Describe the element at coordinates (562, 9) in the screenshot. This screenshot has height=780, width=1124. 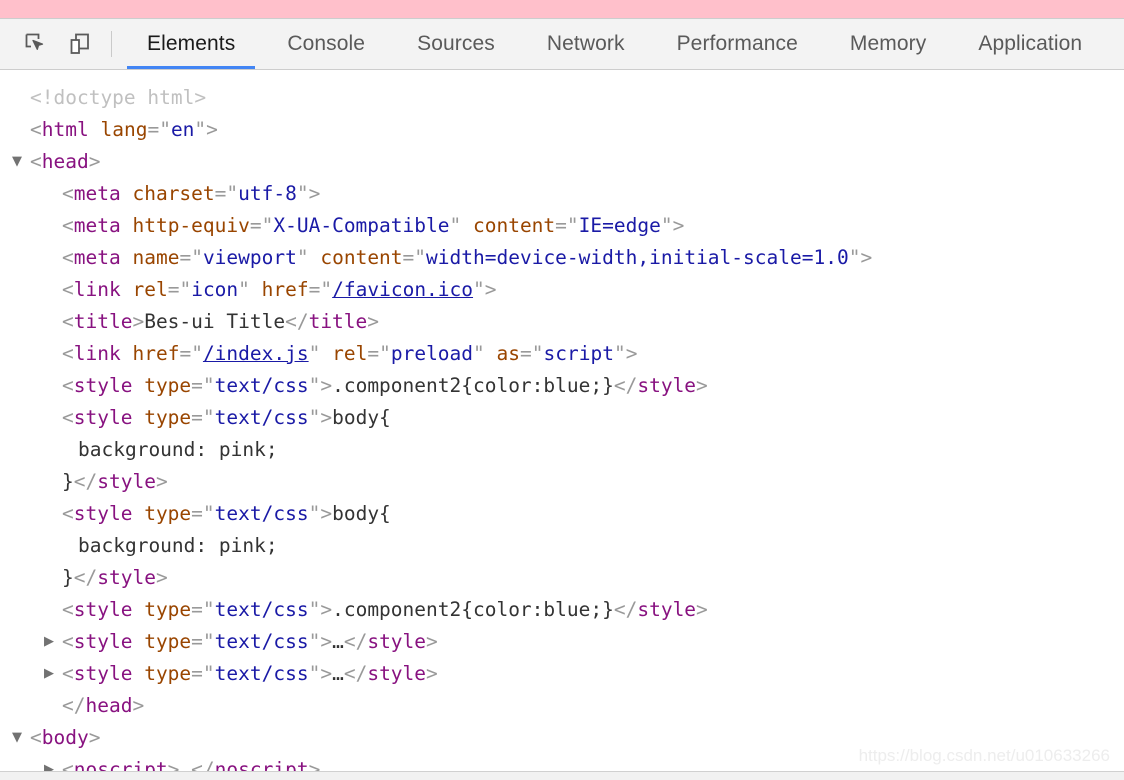
I see `page-body-pink-strip` at that location.